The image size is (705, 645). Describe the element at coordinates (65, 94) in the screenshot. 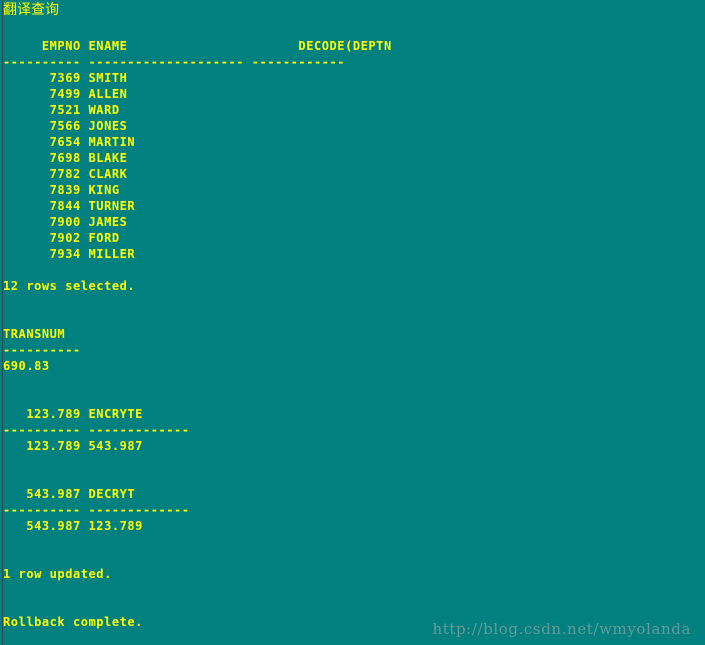

I see `terminal-line: 7499 ALLEN` at that location.